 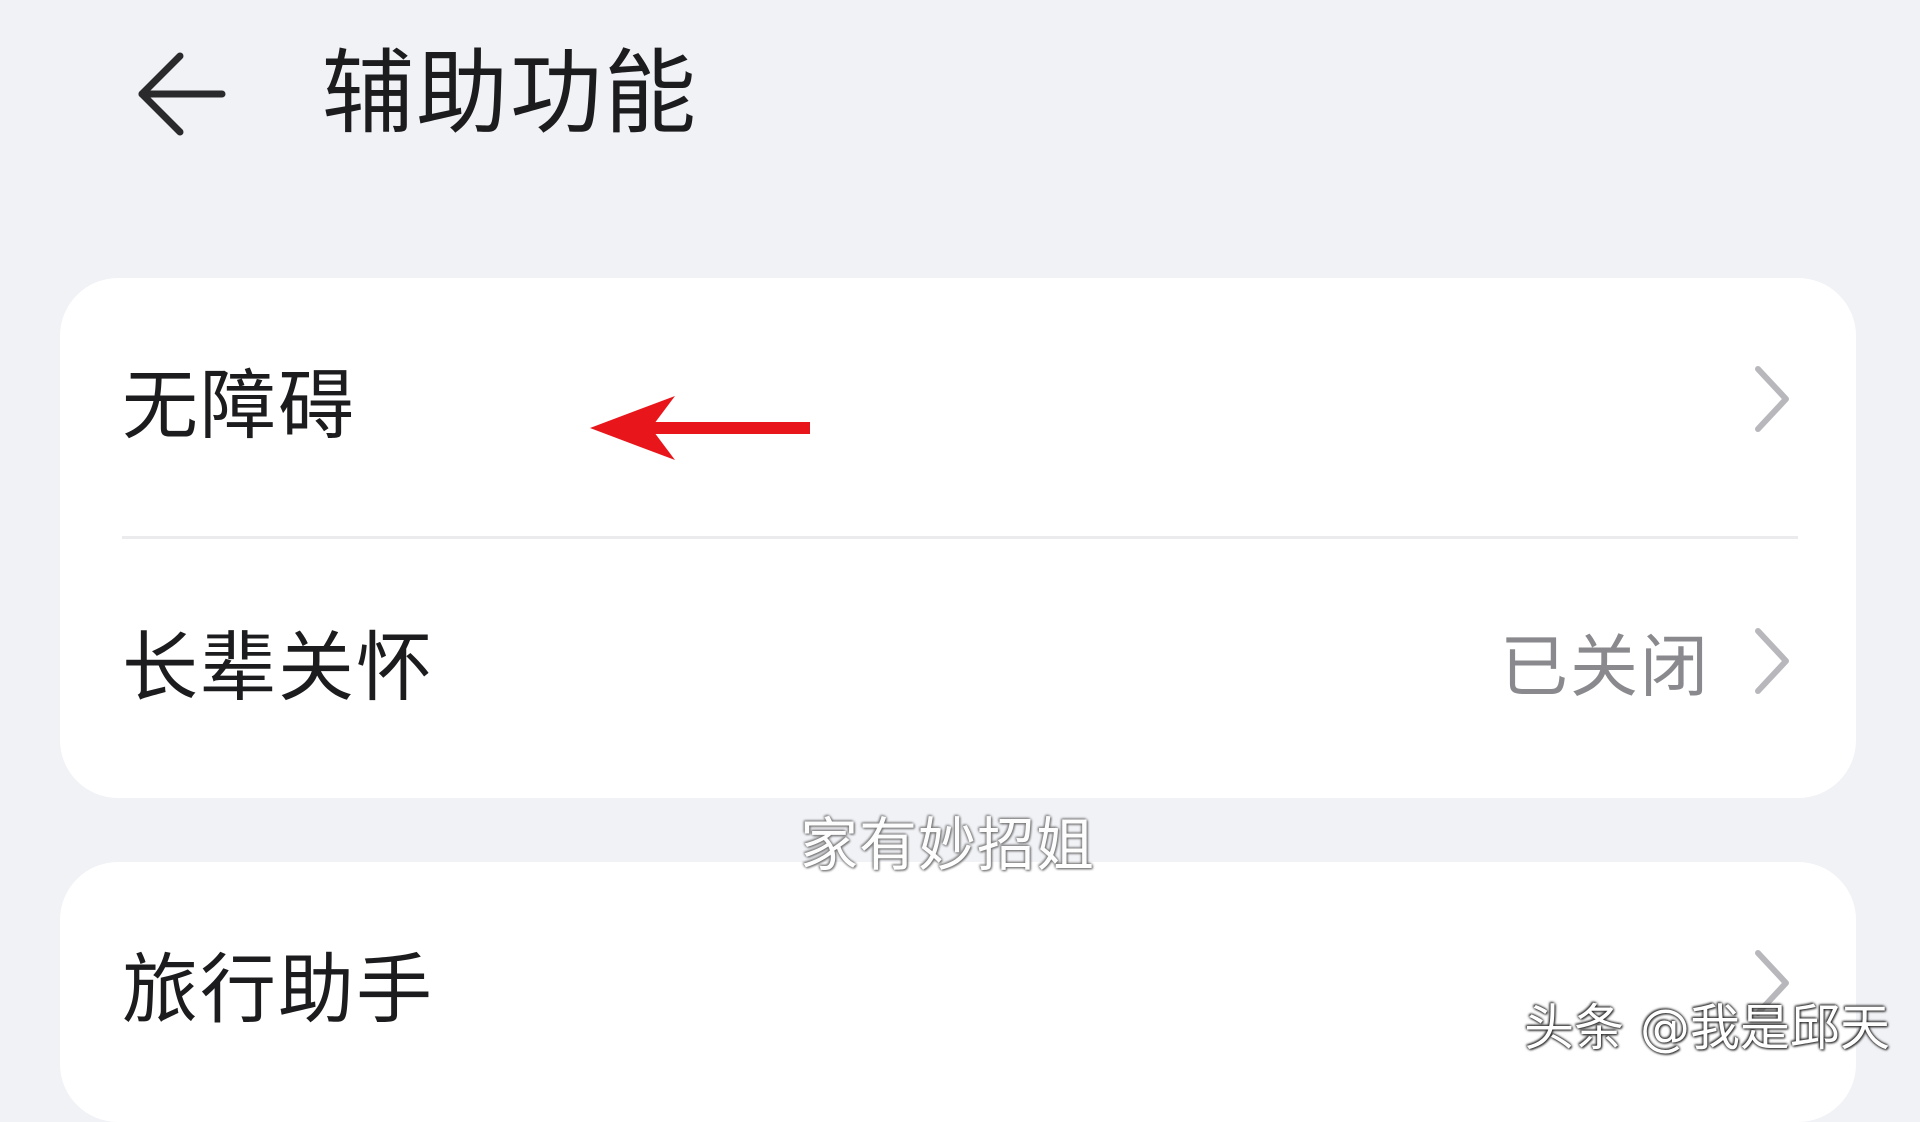 I want to click on settings-row-label: 长辈关怀, so click(x=278, y=667).